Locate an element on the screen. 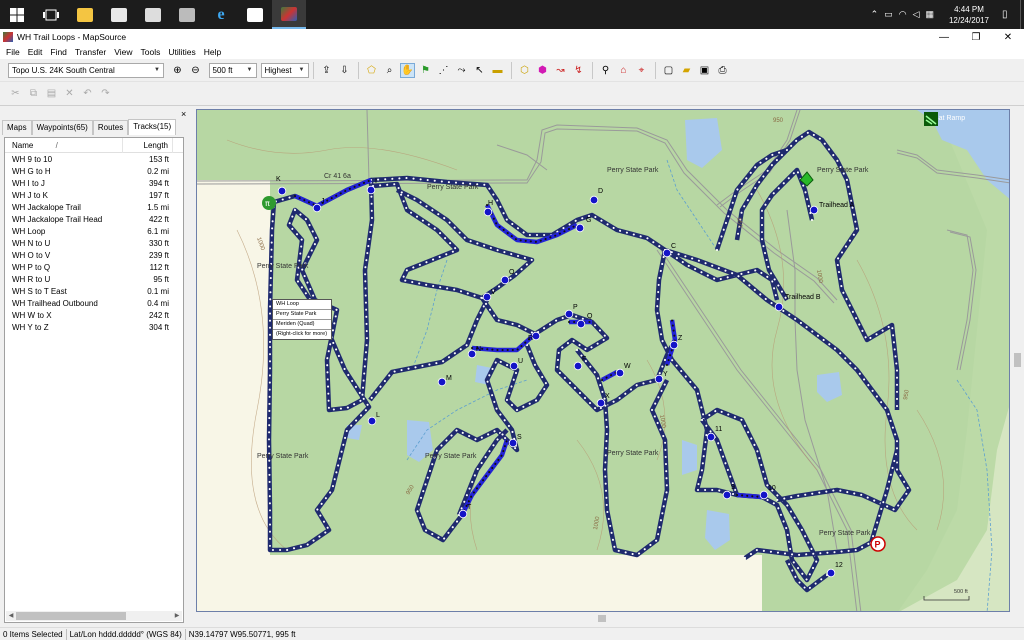  receive-from-device-icon: ⇩ is located at coordinates (344, 70).